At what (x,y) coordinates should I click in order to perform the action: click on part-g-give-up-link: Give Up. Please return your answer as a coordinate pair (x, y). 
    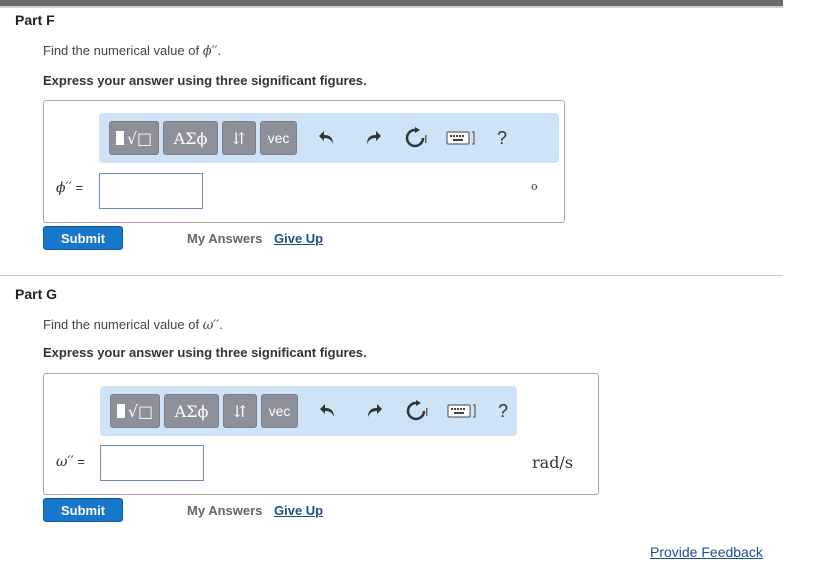
    Looking at the image, I should click on (298, 510).